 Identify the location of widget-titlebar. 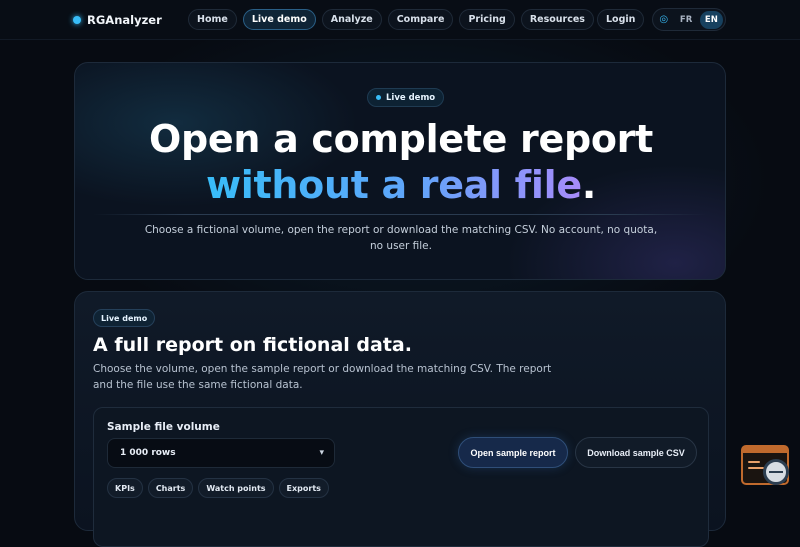
(765, 450).